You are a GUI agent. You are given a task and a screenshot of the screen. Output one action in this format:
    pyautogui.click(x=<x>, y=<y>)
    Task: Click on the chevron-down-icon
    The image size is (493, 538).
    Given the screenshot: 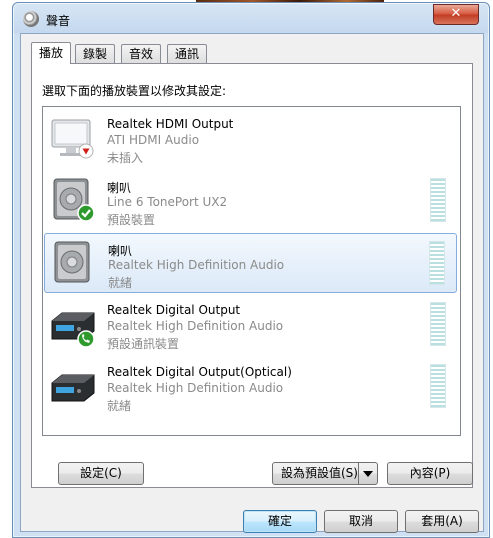 What is the action you would take?
    pyautogui.click(x=367, y=473)
    